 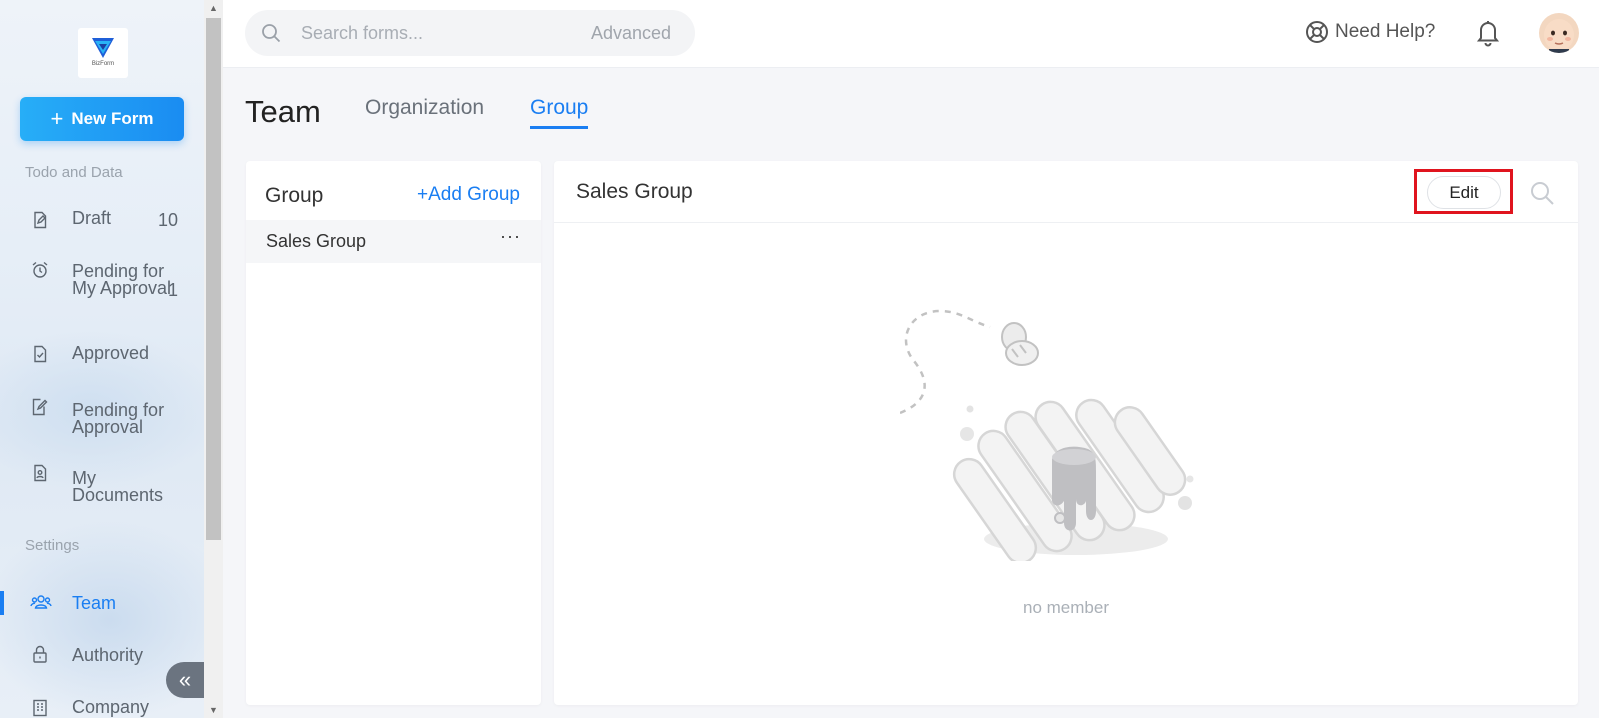 I want to click on advanced-search-link: Advanced, so click(x=631, y=33).